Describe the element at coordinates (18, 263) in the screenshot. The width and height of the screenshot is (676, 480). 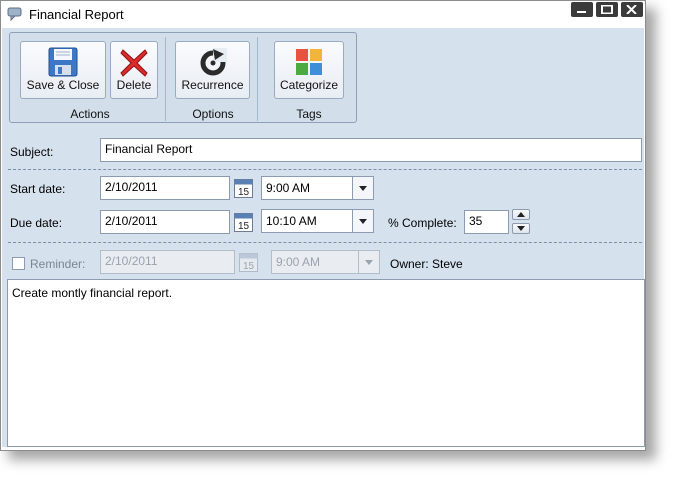
I see `reminder-checkbox` at that location.